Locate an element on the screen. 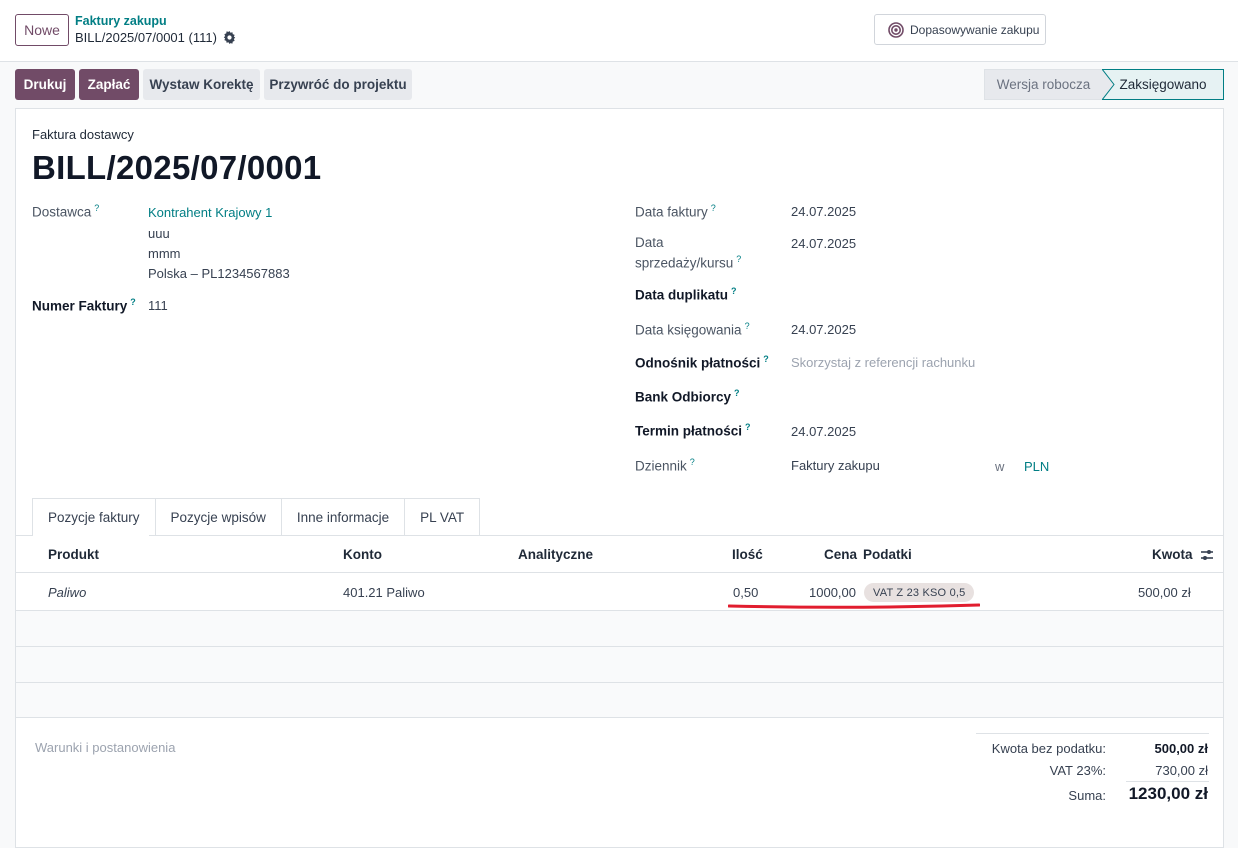 The height and width of the screenshot is (848, 1238). row-product: Paliwo is located at coordinates (67, 592).